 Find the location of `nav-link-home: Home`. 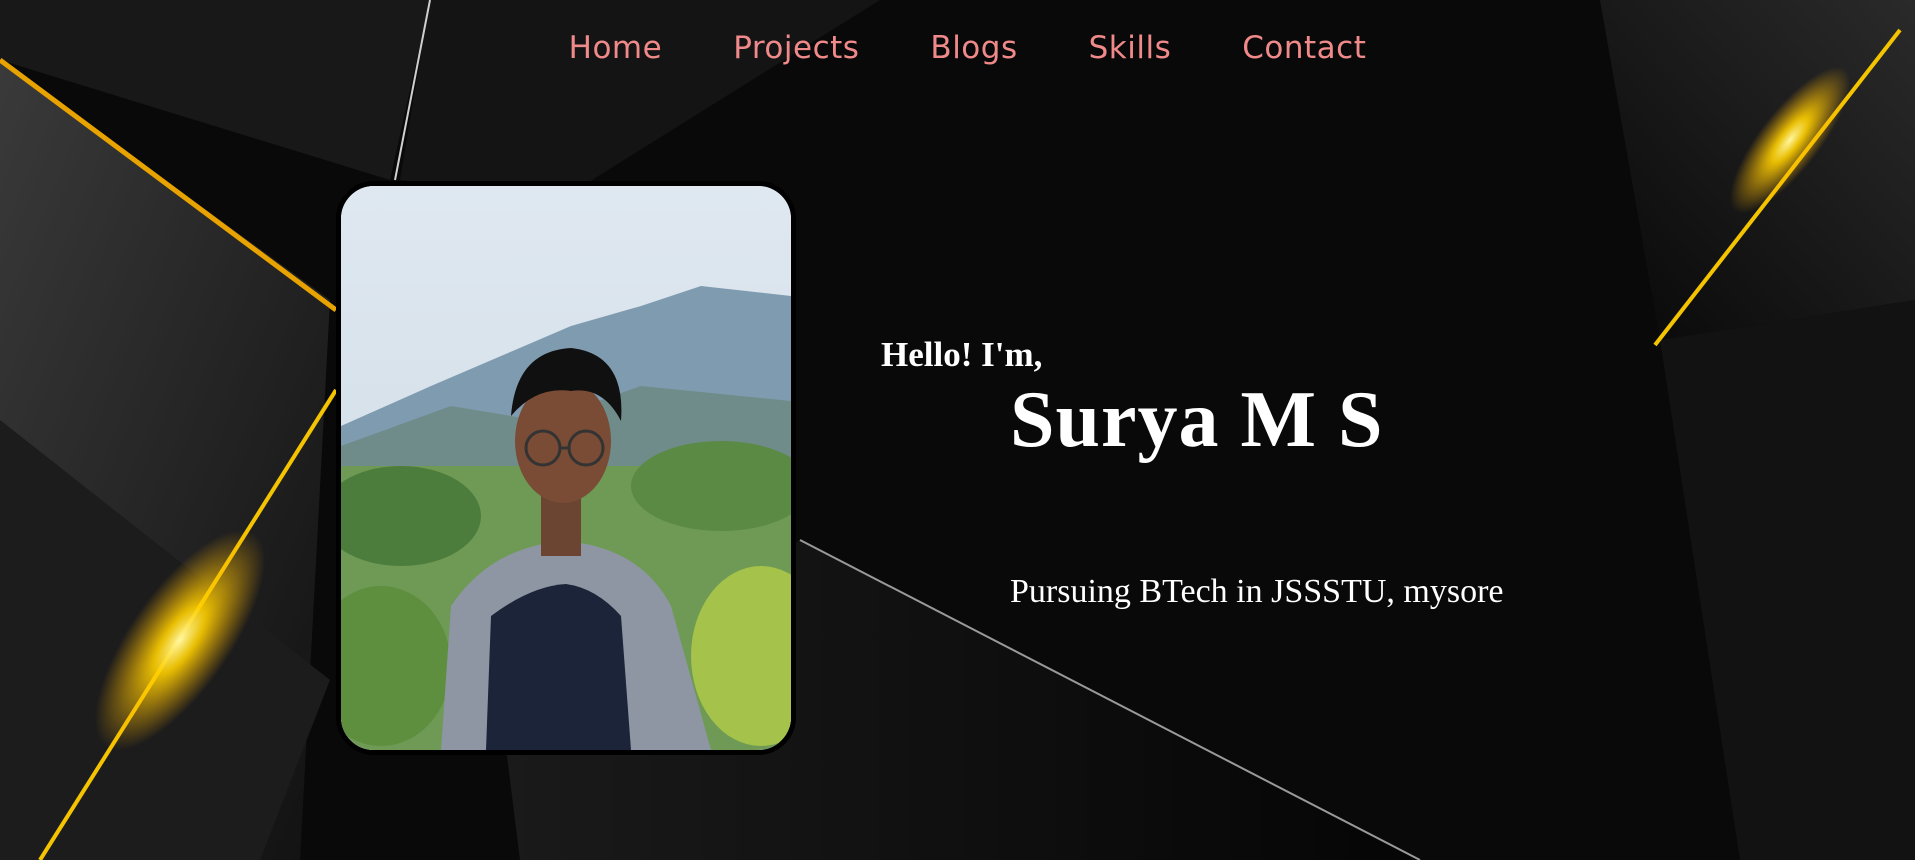

nav-link-home: Home is located at coordinates (616, 48).